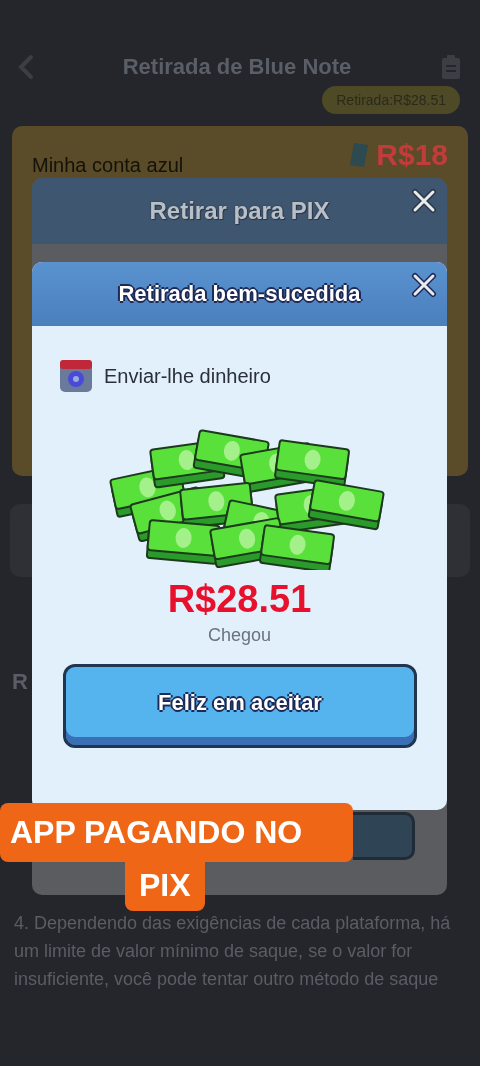  I want to click on section-heading: R, so click(20, 682).